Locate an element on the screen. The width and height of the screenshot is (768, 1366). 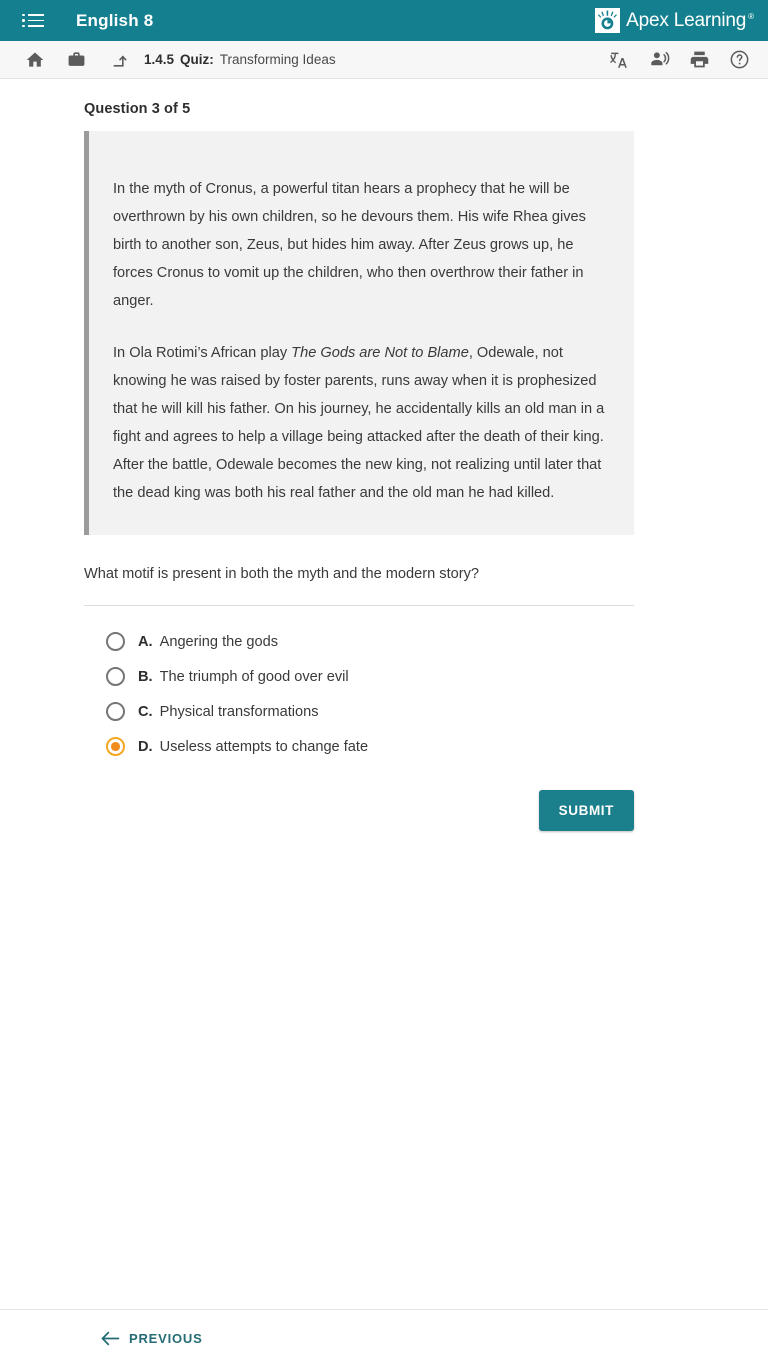
breadcrumb-type: Quiz: is located at coordinates (197, 59).